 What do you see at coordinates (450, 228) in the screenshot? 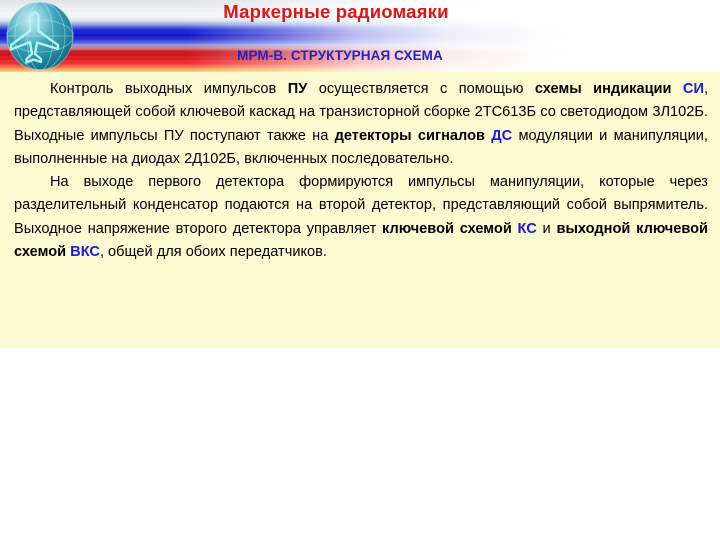
I see `p2-term-klyuchevoy-shemoy: ключевой схемой` at bounding box center [450, 228].